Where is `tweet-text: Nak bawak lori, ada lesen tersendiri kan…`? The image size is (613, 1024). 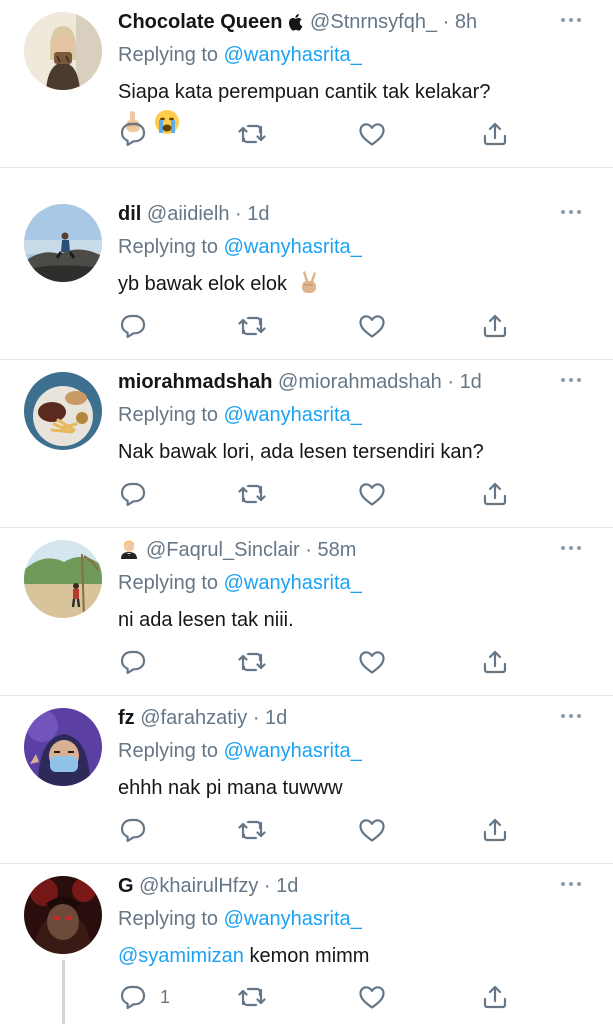
tweet-text: Nak bawak lori, ada lesen tersendiri kan… is located at coordinates (353, 452).